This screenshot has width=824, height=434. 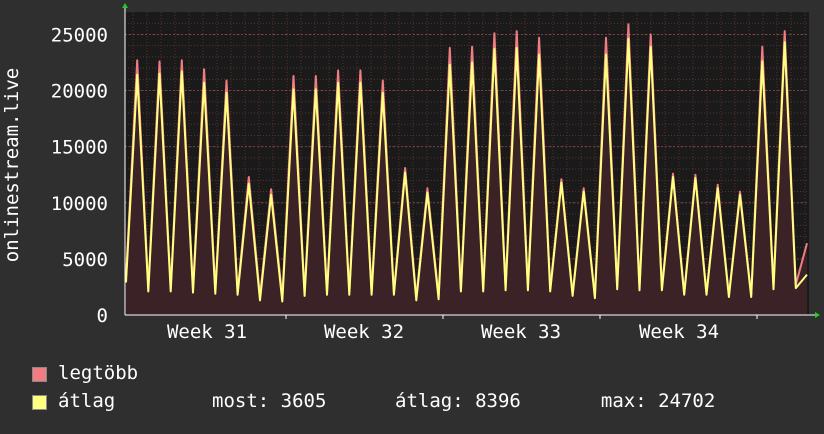 What do you see at coordinates (207, 332) in the screenshot?
I see `x-tick-label: Week 31` at bounding box center [207, 332].